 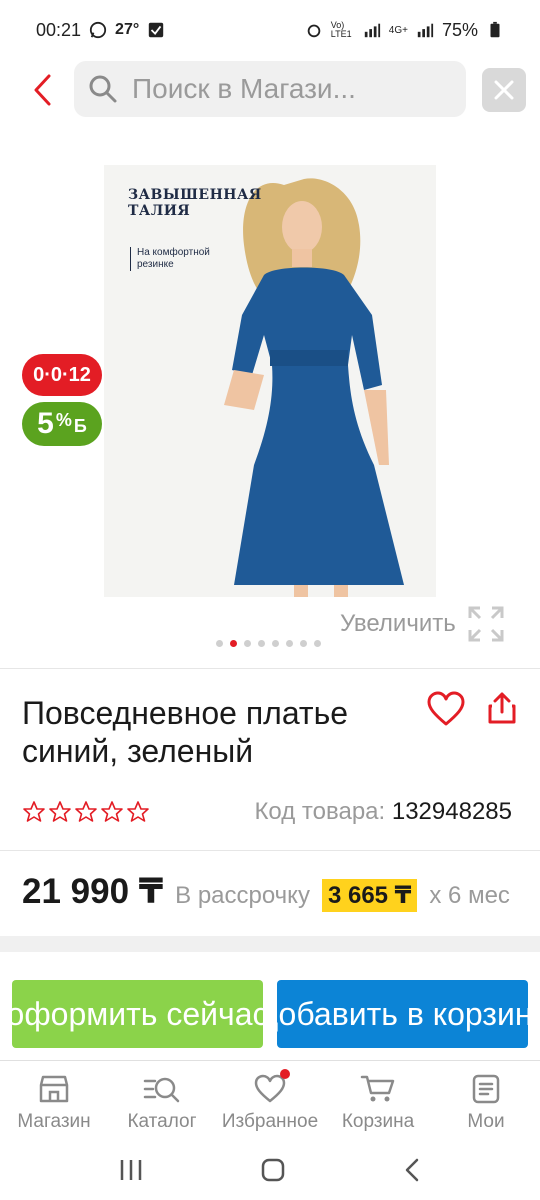 What do you see at coordinates (45, 423) in the screenshot?
I see `bonus-percent: 5` at bounding box center [45, 423].